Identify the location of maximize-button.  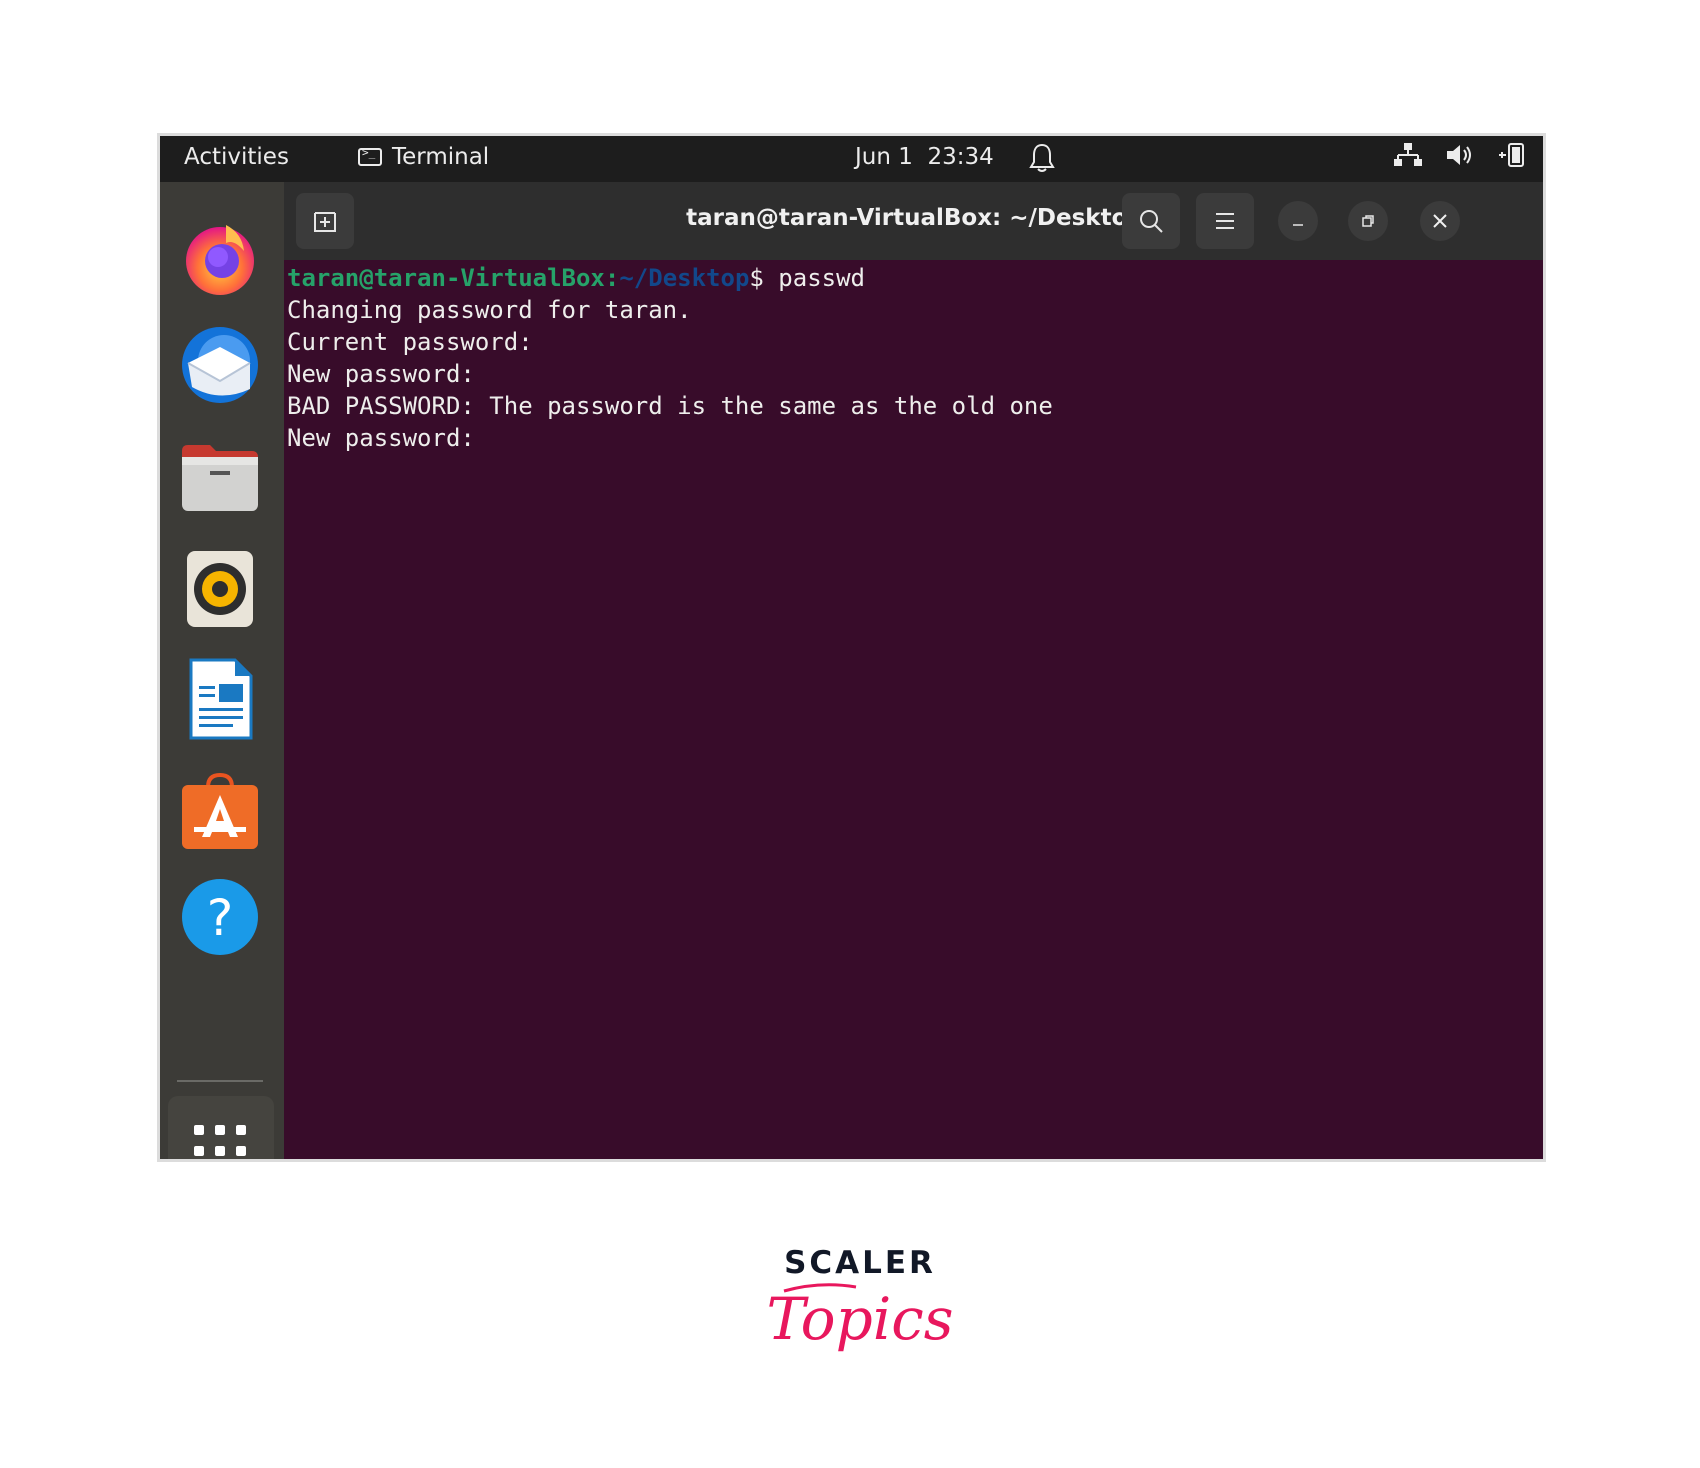
(1368, 221).